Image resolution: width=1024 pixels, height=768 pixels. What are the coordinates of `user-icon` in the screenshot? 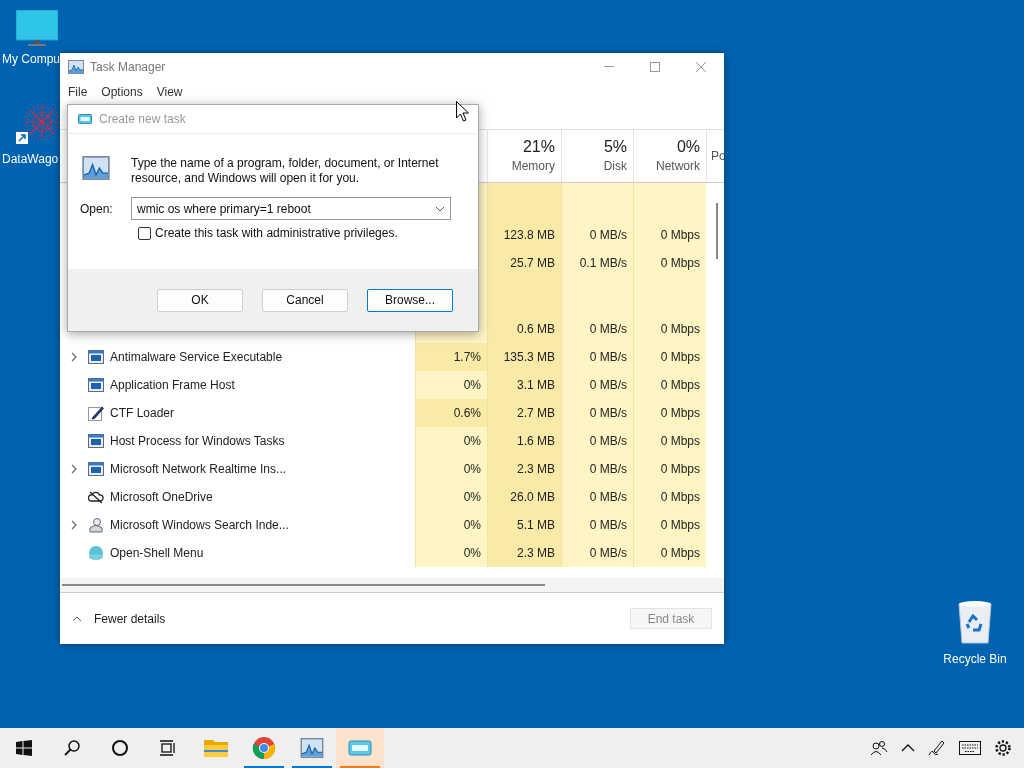 It's located at (96, 525).